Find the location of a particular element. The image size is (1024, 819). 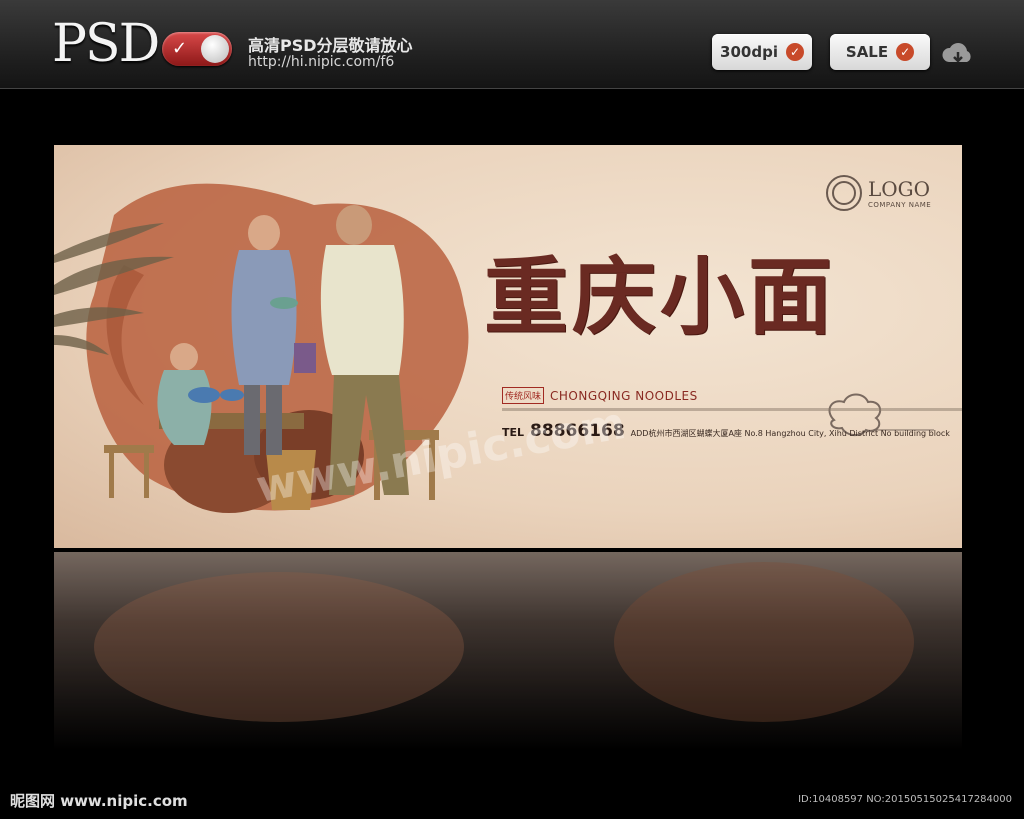

english-name: CHONGQING NOODLES is located at coordinates (624, 395).